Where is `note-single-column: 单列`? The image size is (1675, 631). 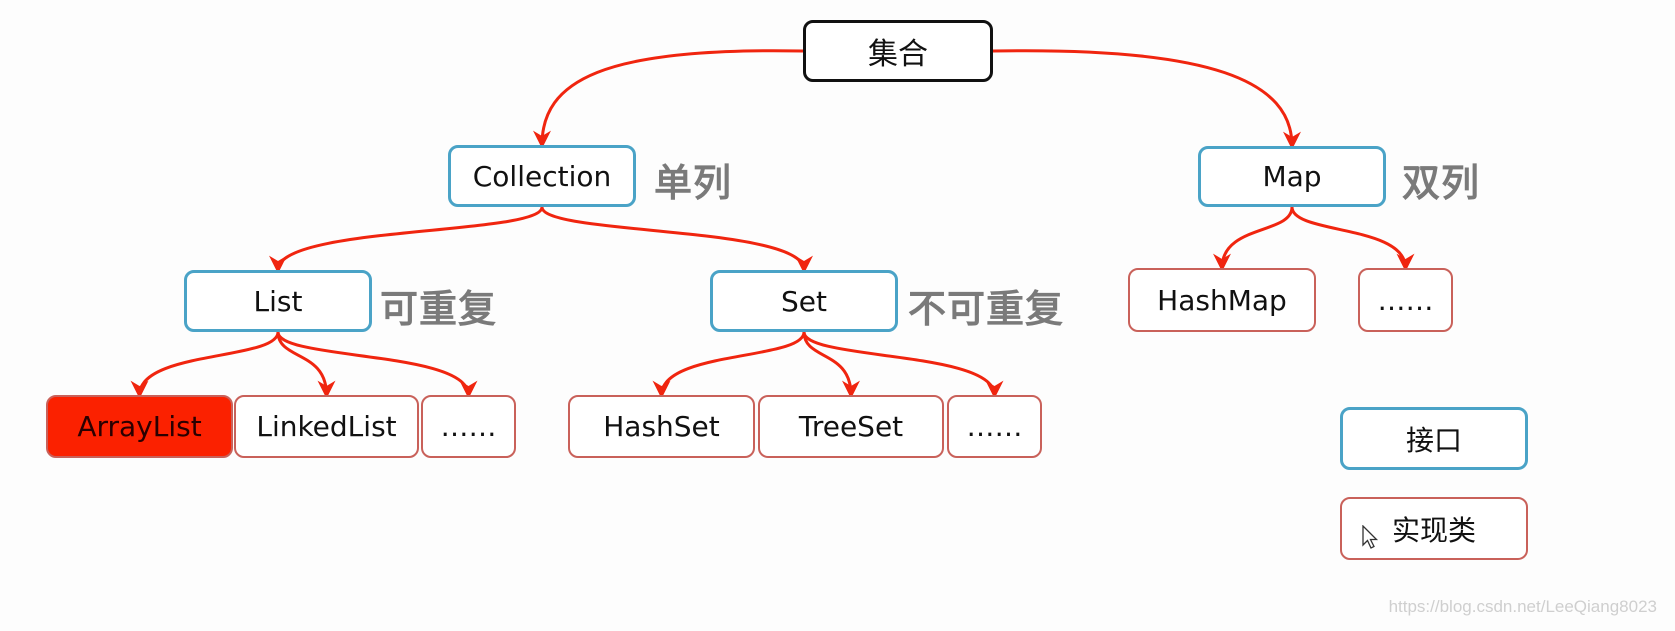 note-single-column: 单列 is located at coordinates (693, 183).